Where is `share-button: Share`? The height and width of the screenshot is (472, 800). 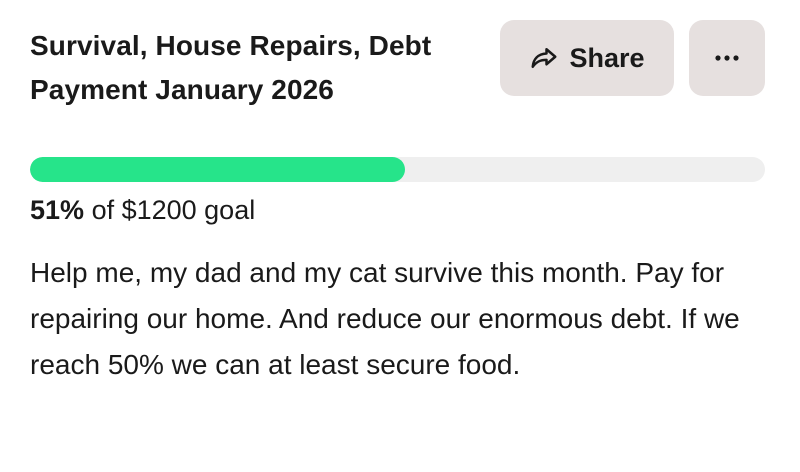
share-button: Share is located at coordinates (587, 58).